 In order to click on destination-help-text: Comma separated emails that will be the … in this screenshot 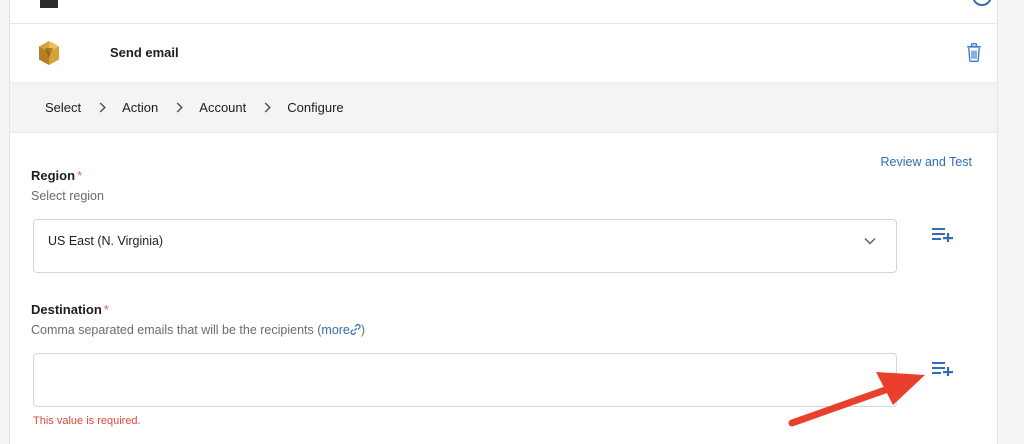, I will do `click(198, 330)`.